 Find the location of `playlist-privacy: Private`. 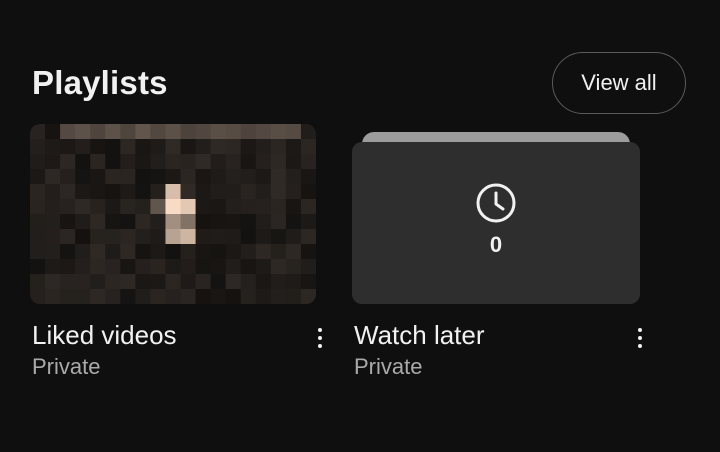

playlist-privacy: Private is located at coordinates (66, 366).